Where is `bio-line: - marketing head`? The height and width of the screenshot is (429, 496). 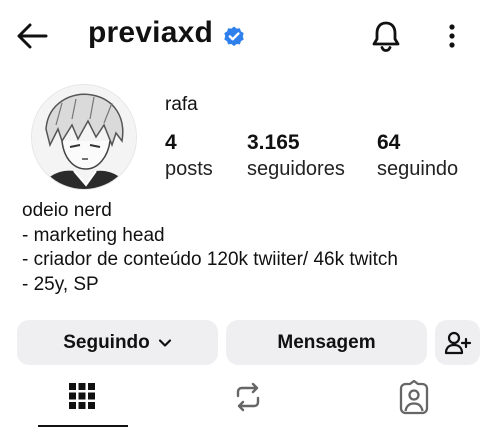 bio-line: - marketing head is located at coordinates (93, 235).